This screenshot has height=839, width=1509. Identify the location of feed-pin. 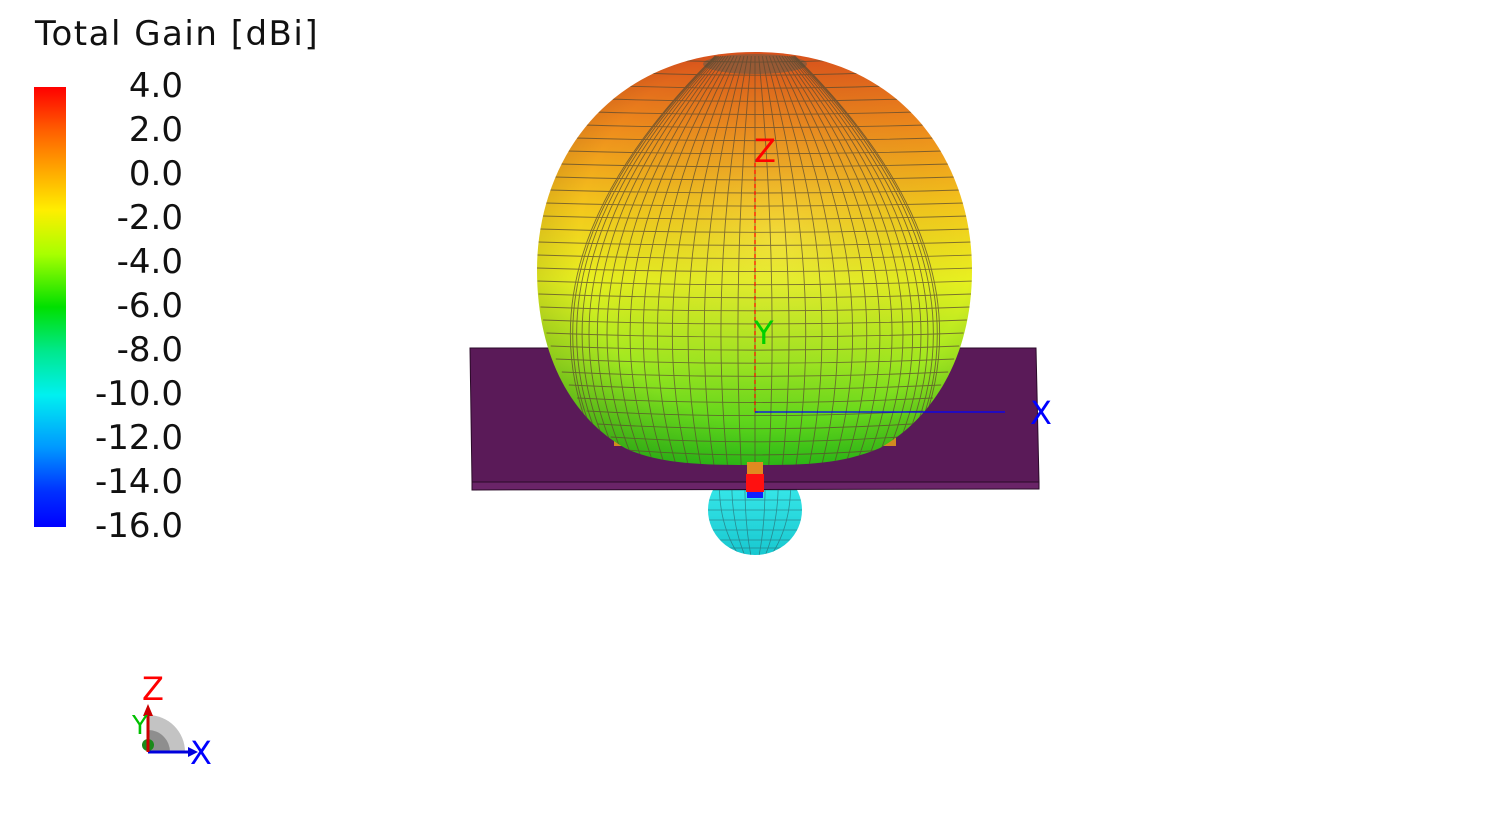
(755, 480).